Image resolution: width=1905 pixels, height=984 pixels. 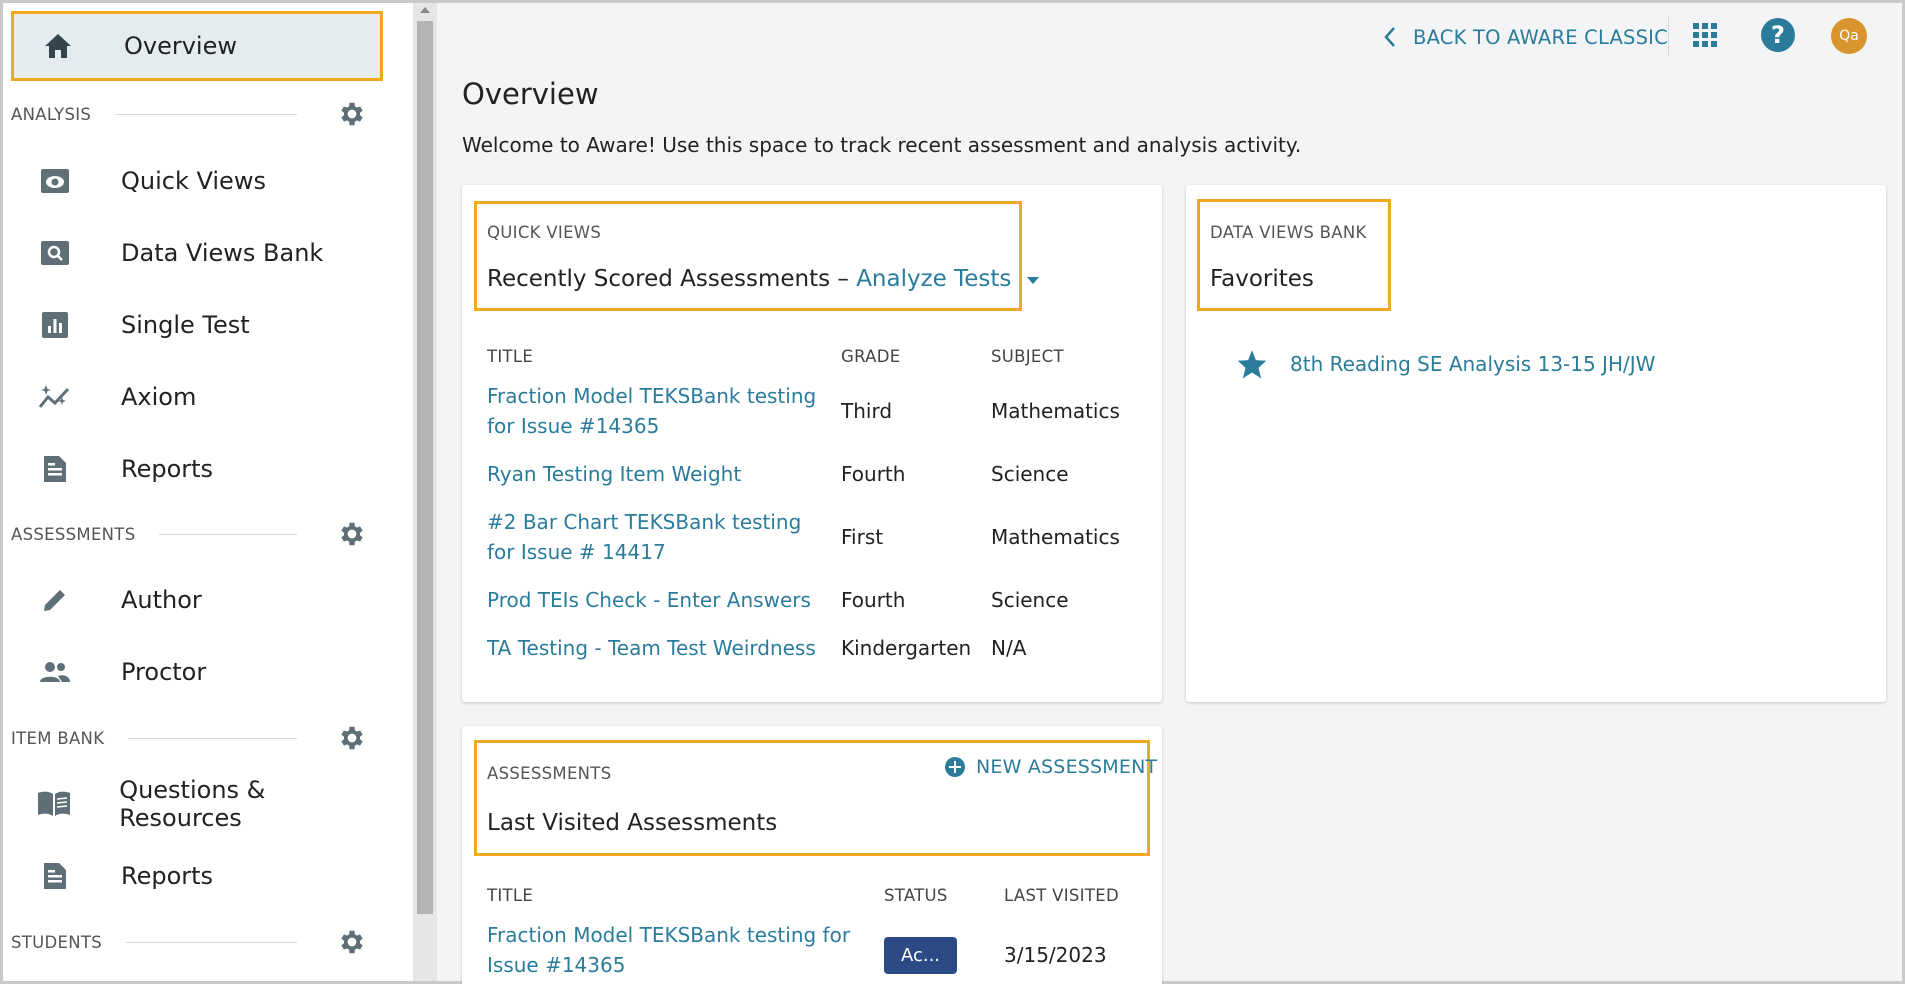 I want to click on section-title: STUDENTS, so click(x=57, y=942).